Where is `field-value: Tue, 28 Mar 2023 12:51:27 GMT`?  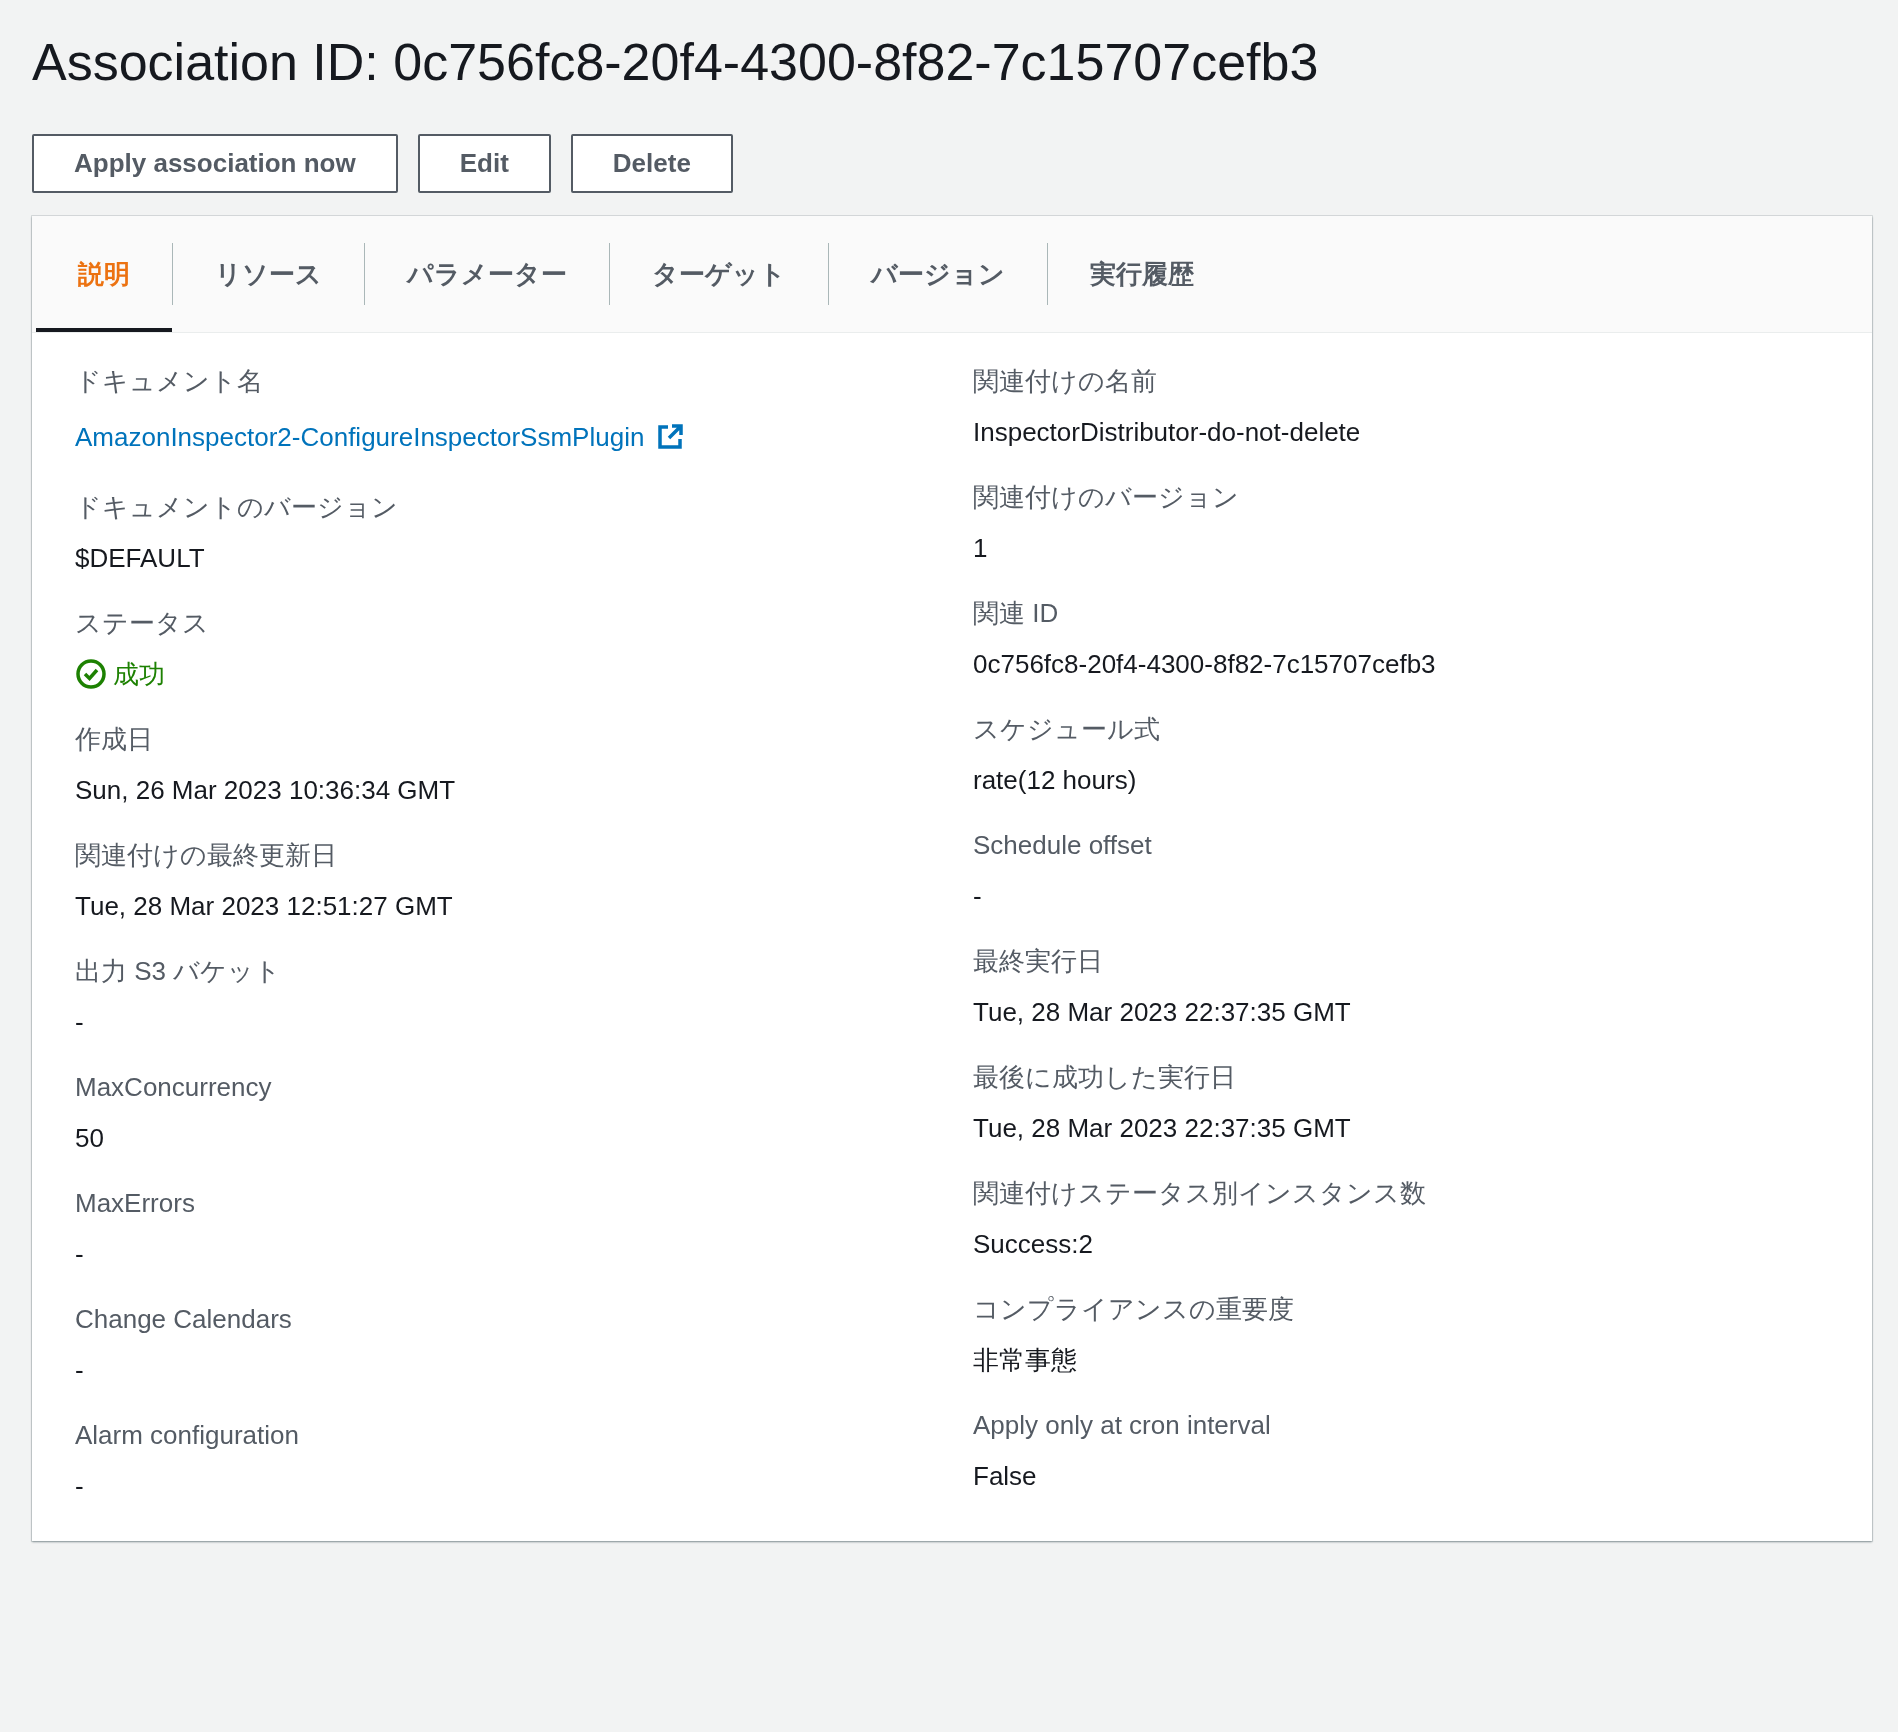 field-value: Tue, 28 Mar 2023 12:51:27 GMT is located at coordinates (264, 906).